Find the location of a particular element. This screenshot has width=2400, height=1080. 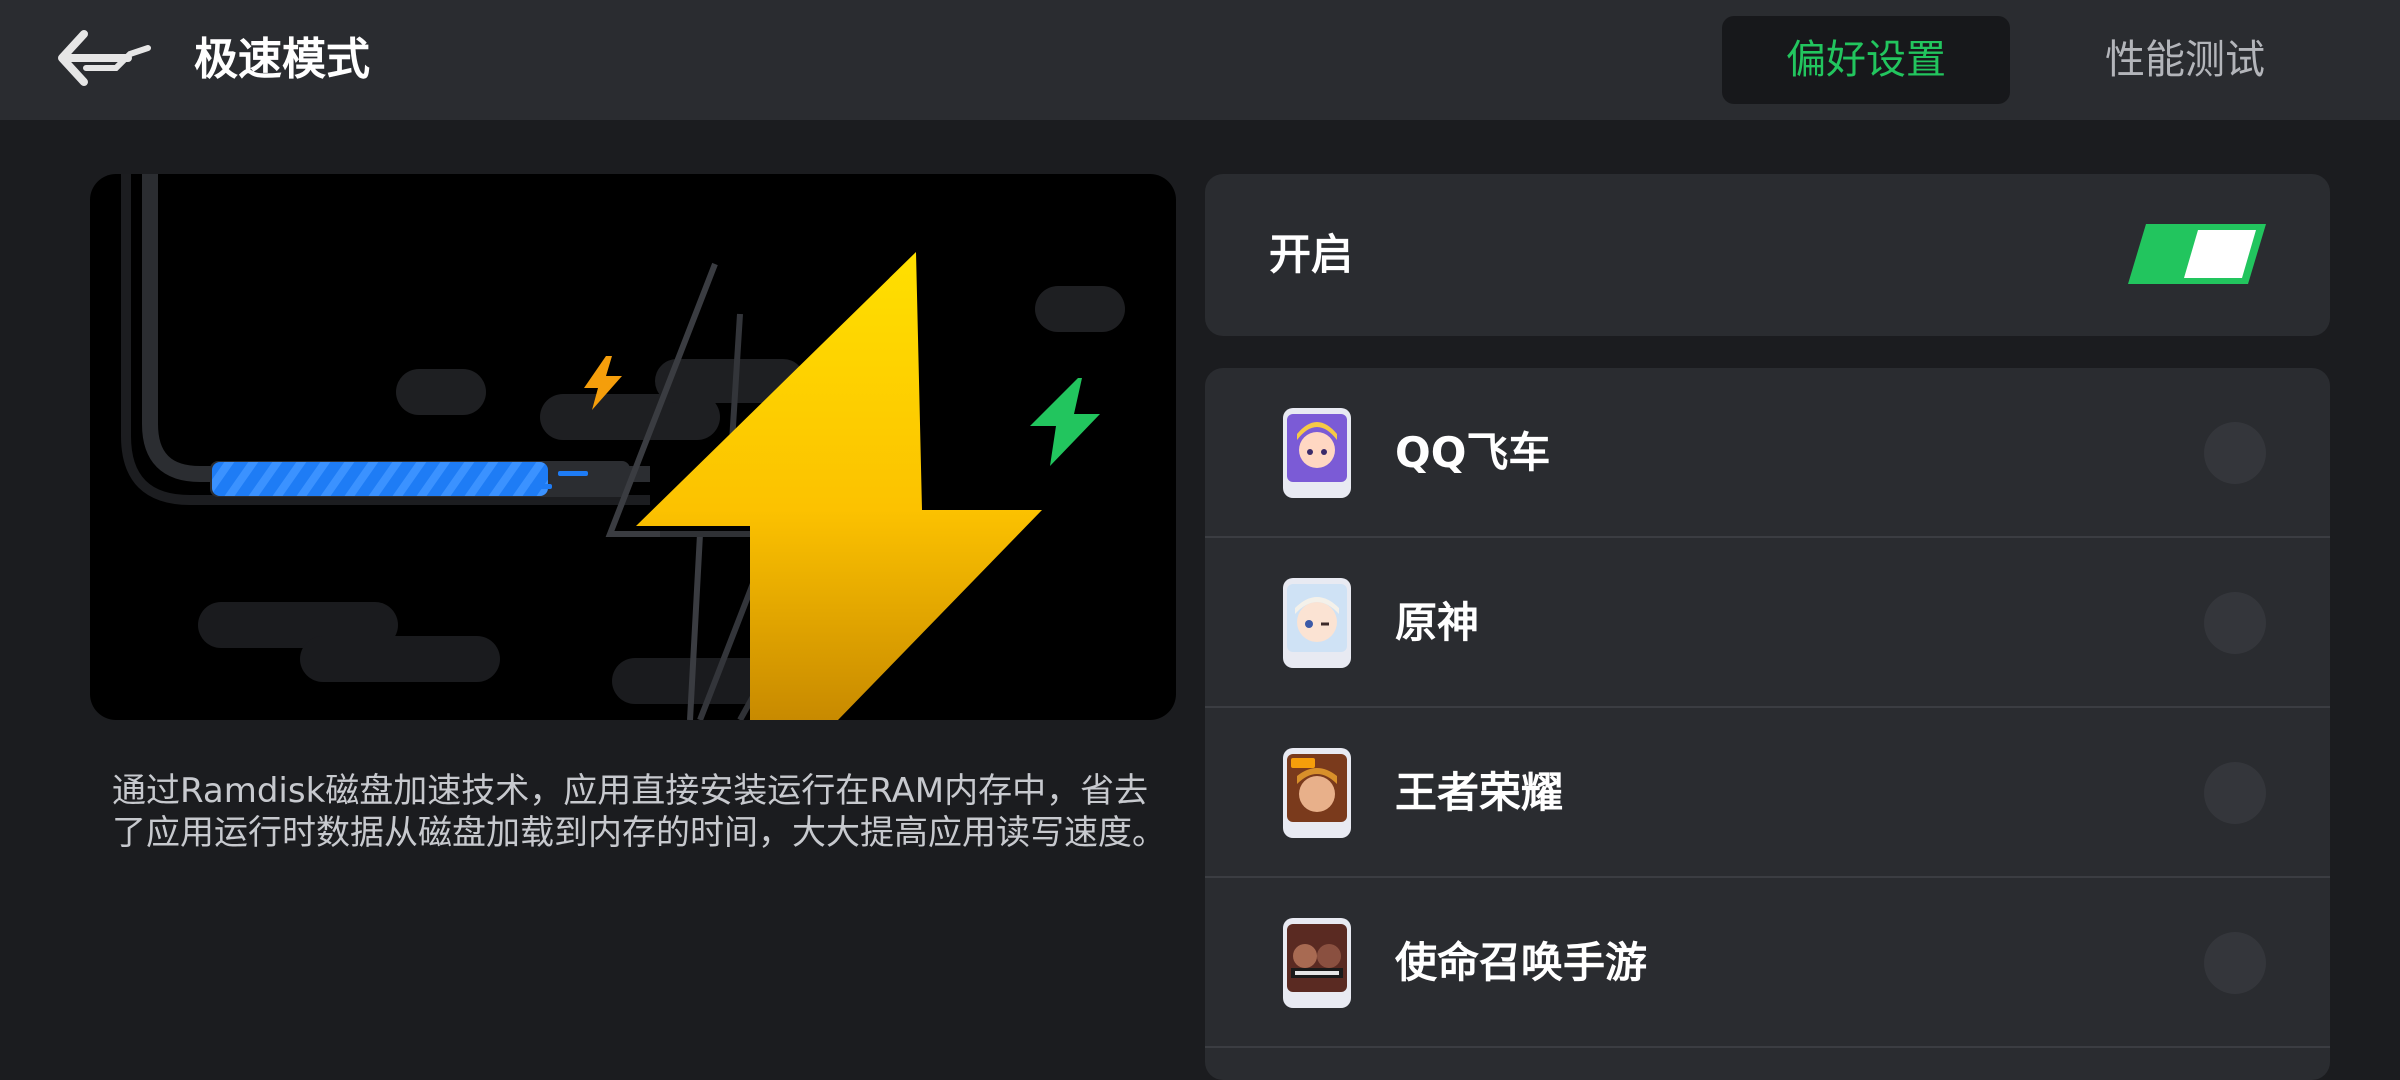

call-of-duty-app-icon is located at coordinates (1317, 963).